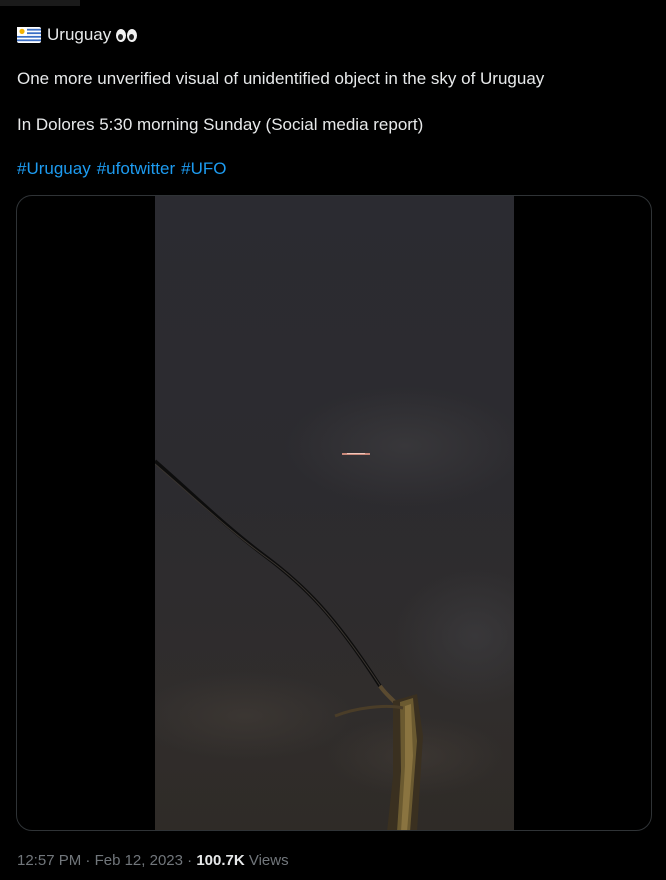 This screenshot has width=666, height=880. What do you see at coordinates (49, 860) in the screenshot?
I see `tweet-time: 12:57 PM` at bounding box center [49, 860].